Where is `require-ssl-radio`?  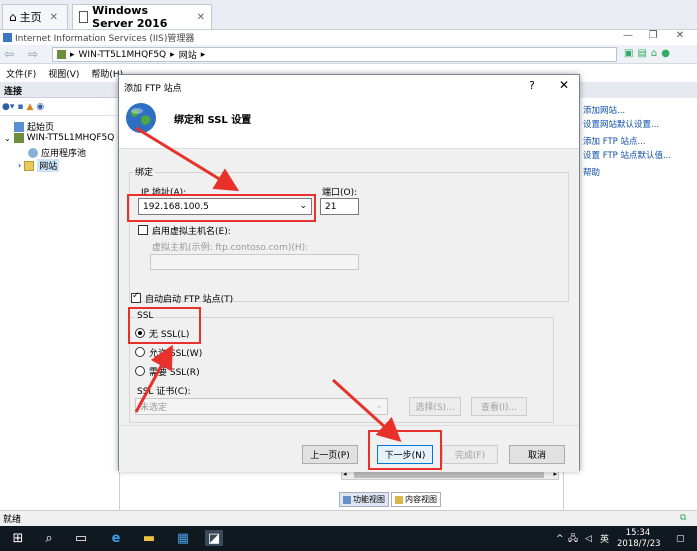
require-ssl-radio is located at coordinates (140, 371).